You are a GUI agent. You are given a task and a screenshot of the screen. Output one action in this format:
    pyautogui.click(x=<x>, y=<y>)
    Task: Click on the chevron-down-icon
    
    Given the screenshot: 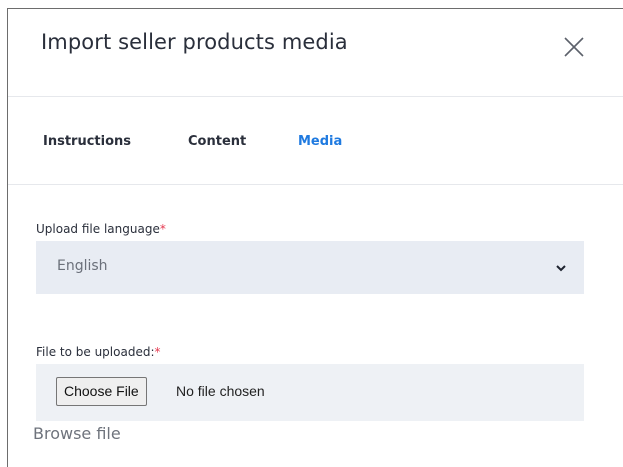 What is the action you would take?
    pyautogui.click(x=561, y=268)
    